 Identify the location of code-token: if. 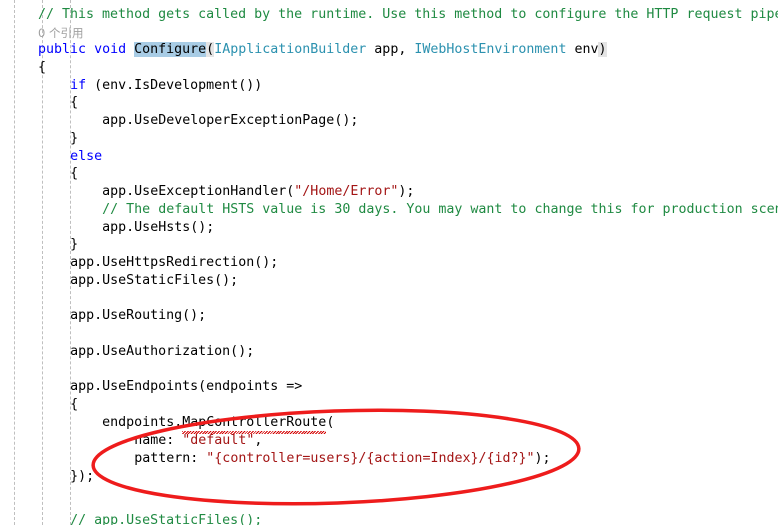
(78, 85).